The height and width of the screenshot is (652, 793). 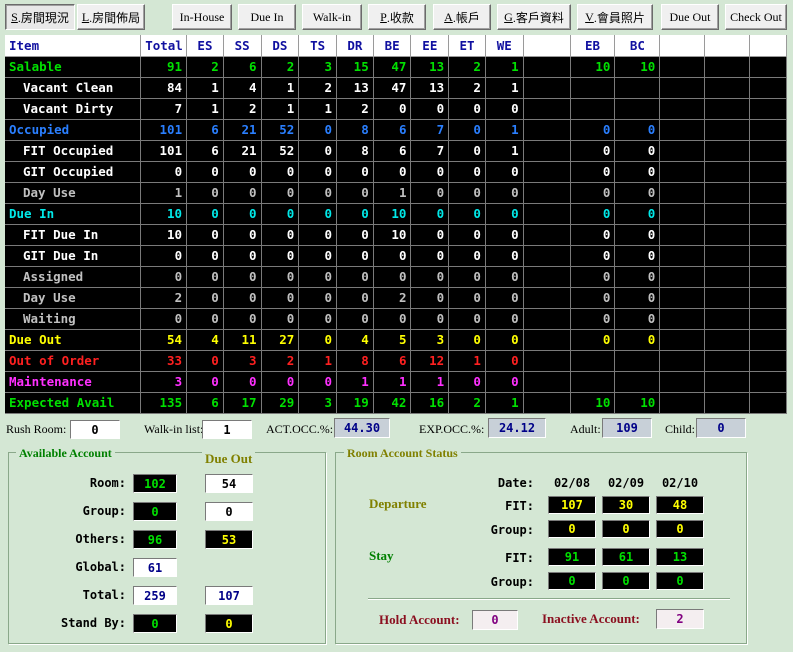 What do you see at coordinates (164, 403) in the screenshot?
I see `grid-cell: 135` at bounding box center [164, 403].